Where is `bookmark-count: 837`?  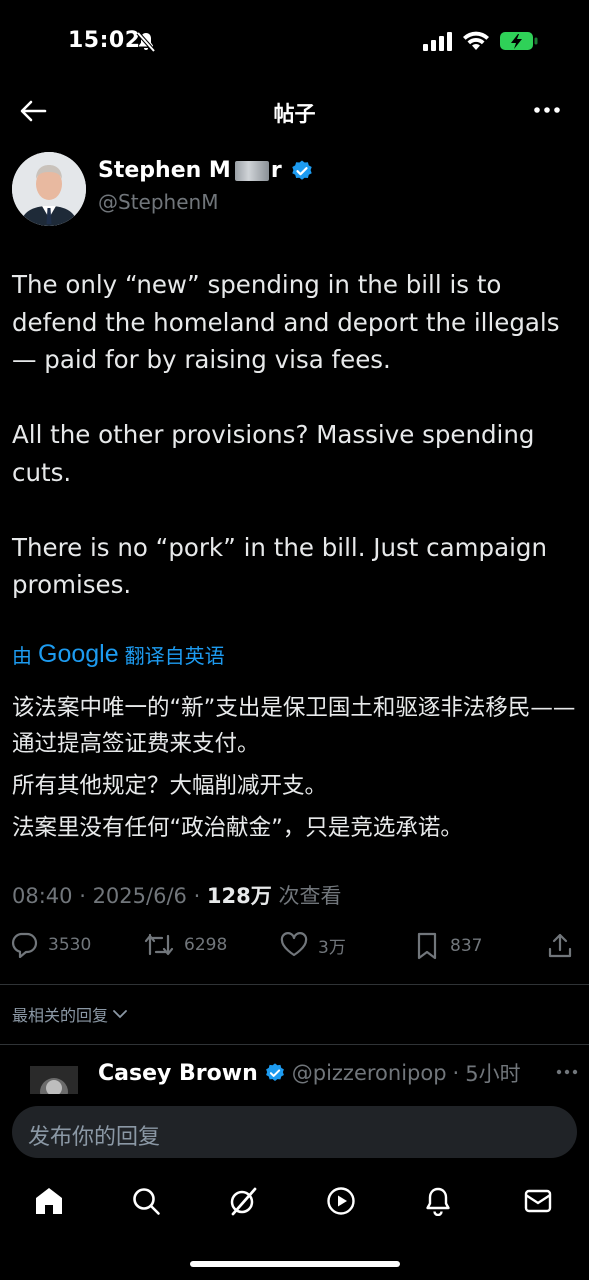
bookmark-count: 837 is located at coordinates (466, 946).